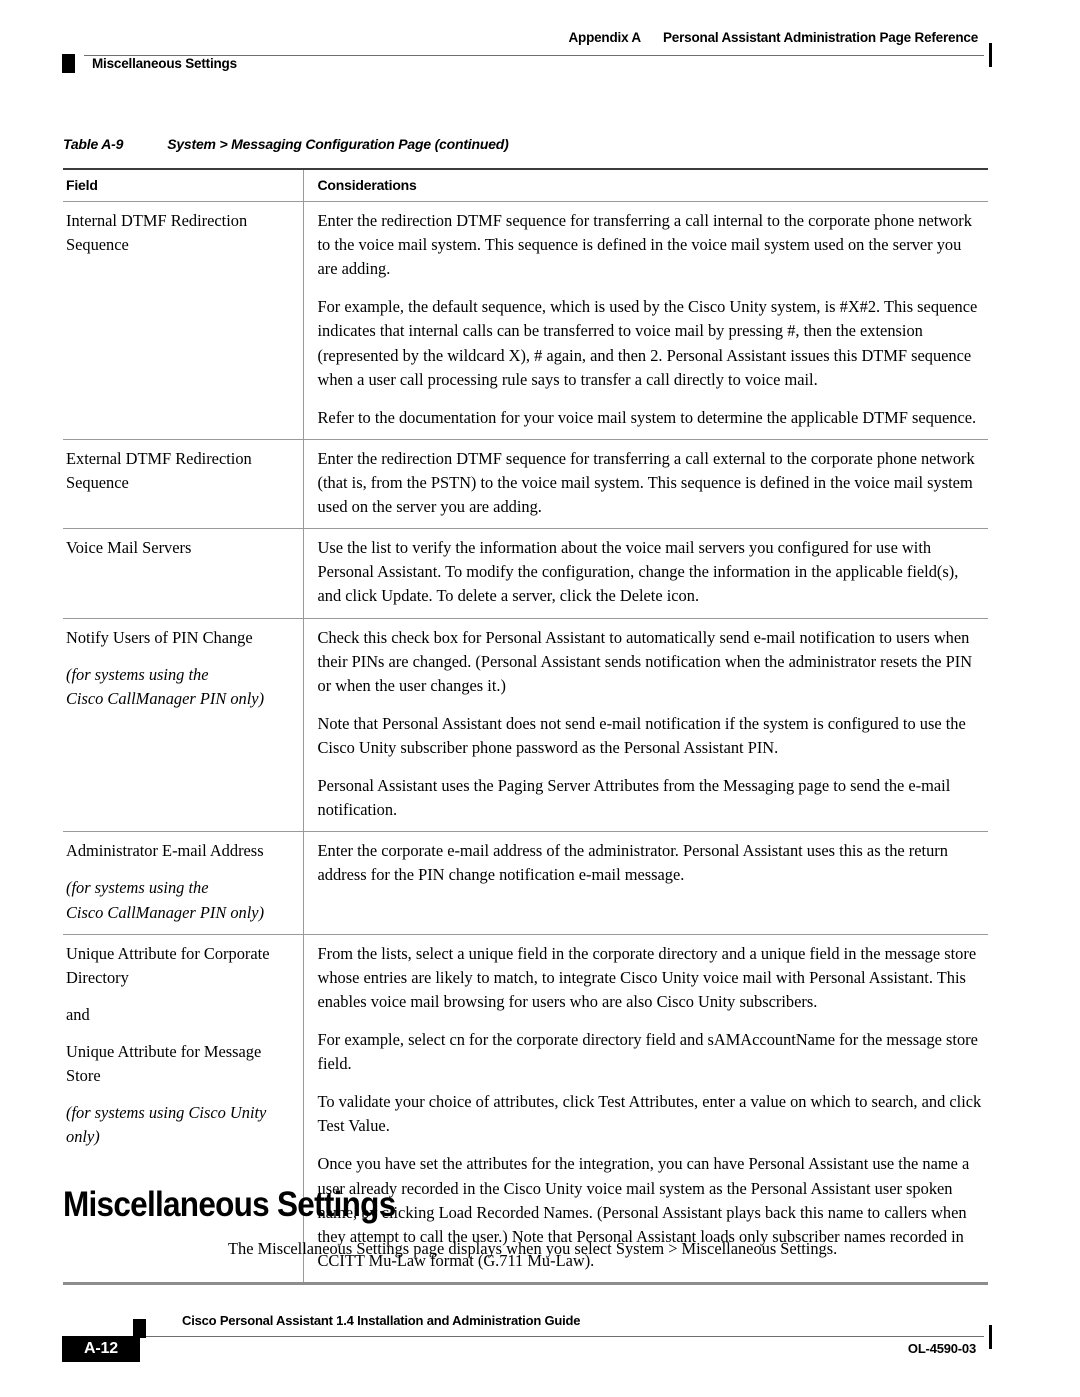 This screenshot has width=1080, height=1397. Describe the element at coordinates (990, 55) in the screenshot. I see `header-end-tick` at that location.